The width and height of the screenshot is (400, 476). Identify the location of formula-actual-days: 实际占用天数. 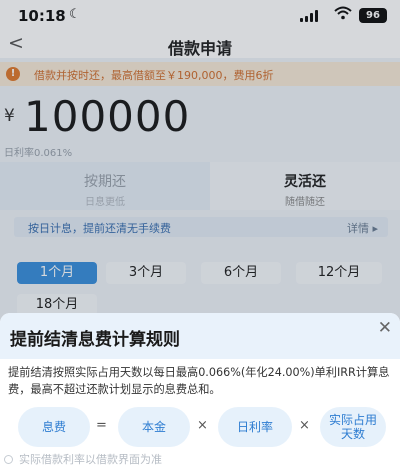
(353, 427).